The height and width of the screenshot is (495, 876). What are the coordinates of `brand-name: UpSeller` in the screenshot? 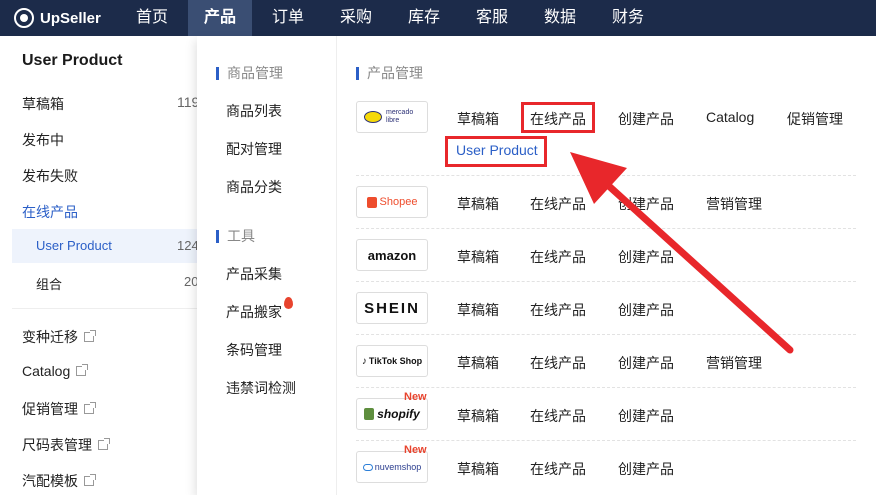 It's located at (70, 18).